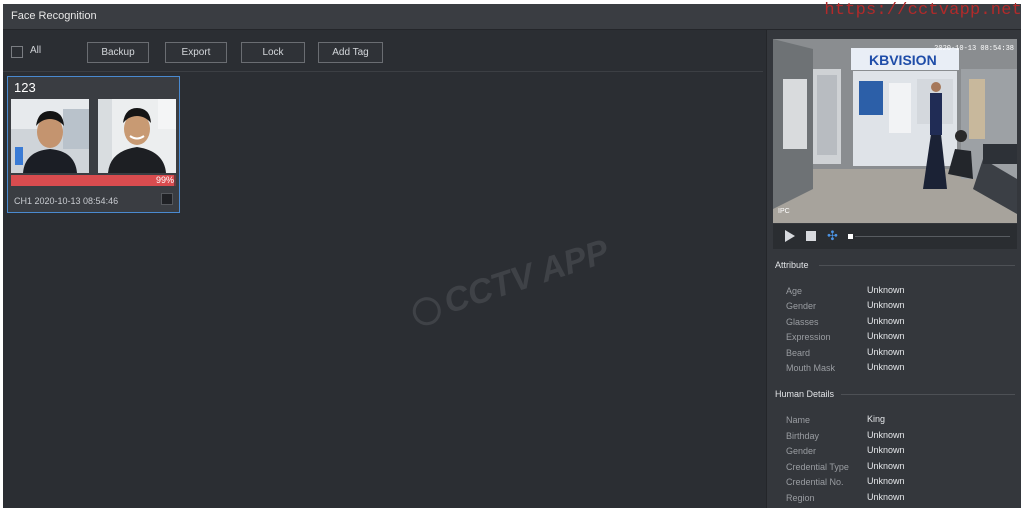 The width and height of the screenshot is (1024, 512). I want to click on attr-label-expression: Expression, so click(808, 337).